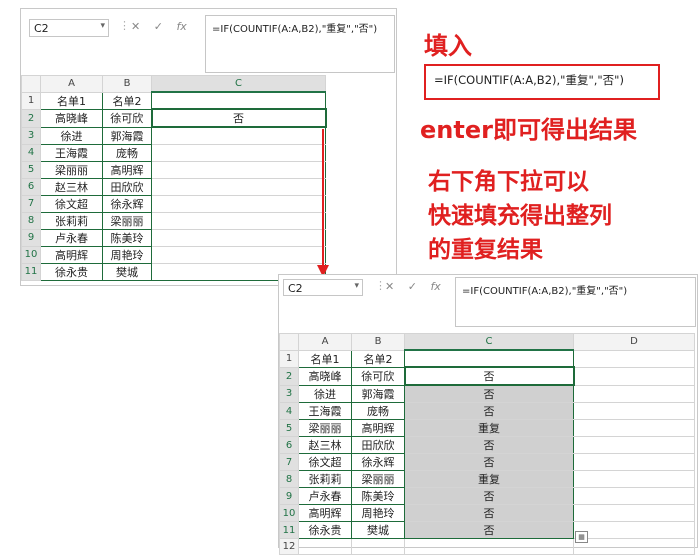 This screenshot has height=555, width=700. I want to click on cell-b: 名单2, so click(127, 100).